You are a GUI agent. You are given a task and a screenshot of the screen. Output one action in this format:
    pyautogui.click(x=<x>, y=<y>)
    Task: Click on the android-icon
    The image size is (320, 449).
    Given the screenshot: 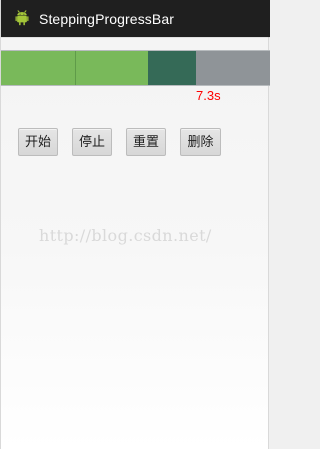 What is the action you would take?
    pyautogui.click(x=22, y=18)
    